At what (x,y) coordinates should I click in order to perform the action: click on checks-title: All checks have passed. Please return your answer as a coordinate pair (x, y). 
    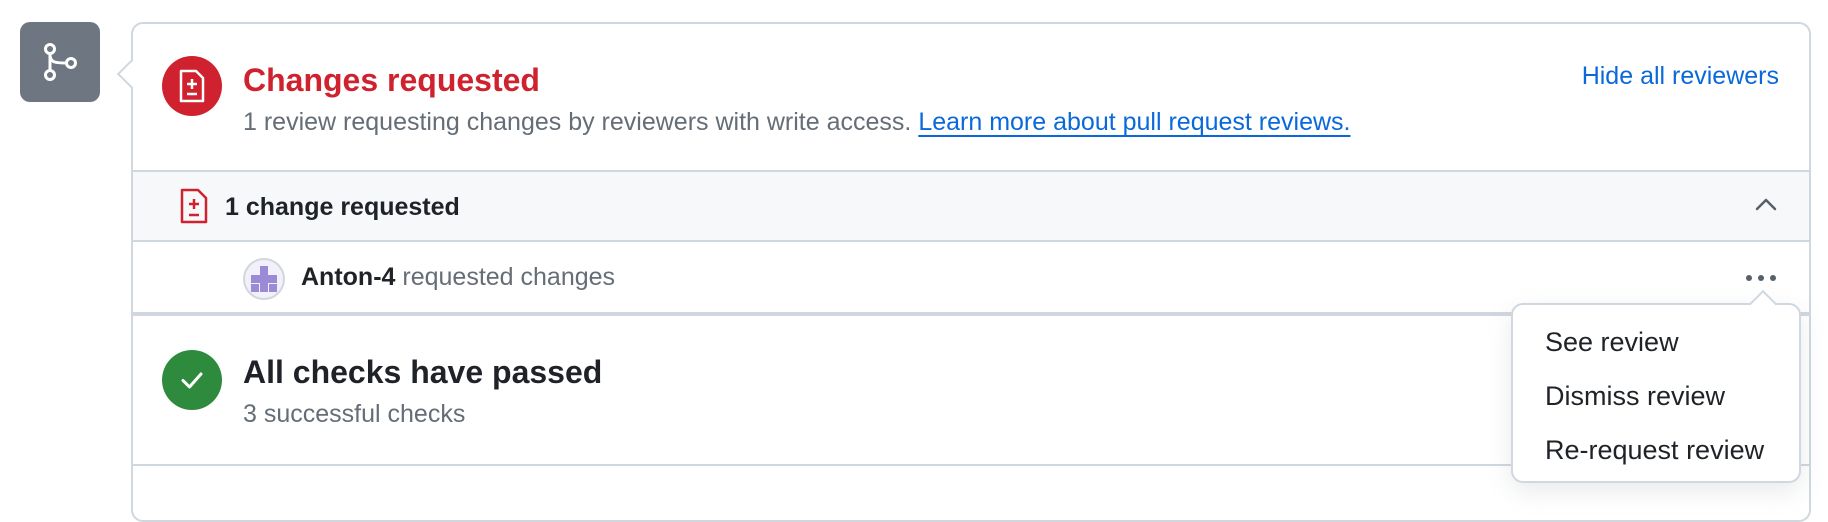
    Looking at the image, I should click on (423, 372).